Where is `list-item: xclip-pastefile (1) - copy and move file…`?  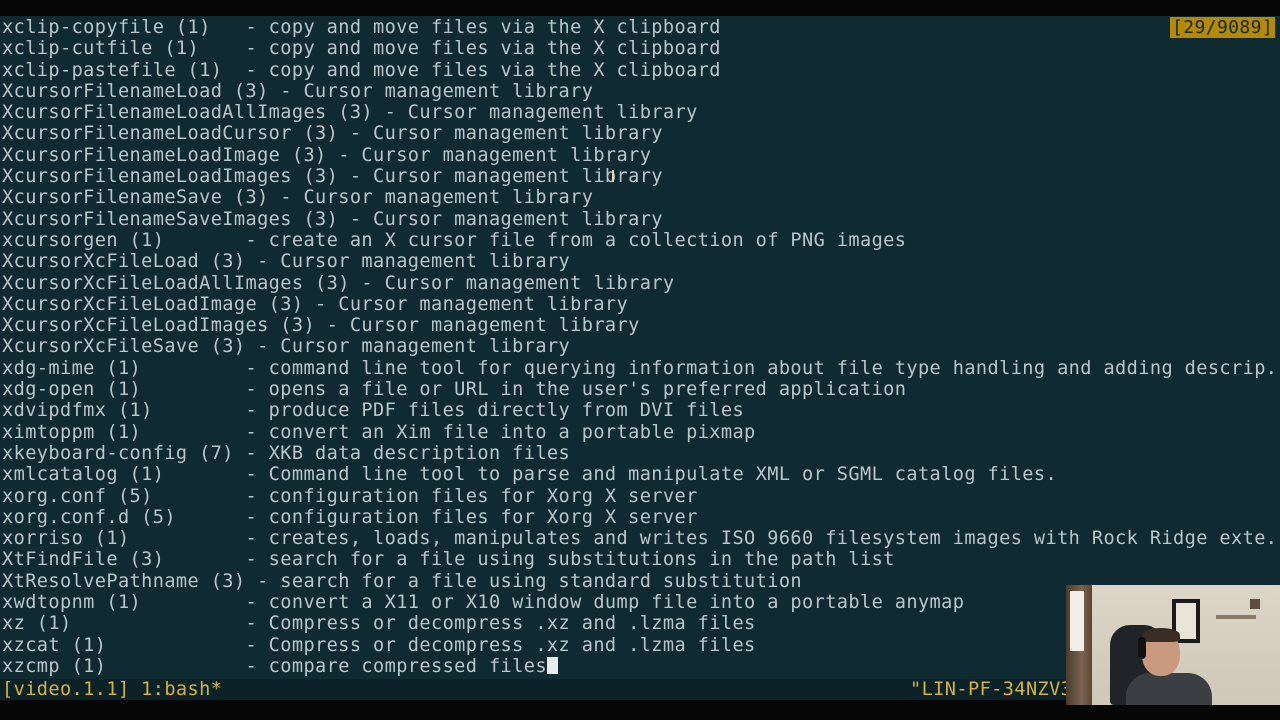
list-item: xclip-pastefile (1) - copy and move file… is located at coordinates (640, 70).